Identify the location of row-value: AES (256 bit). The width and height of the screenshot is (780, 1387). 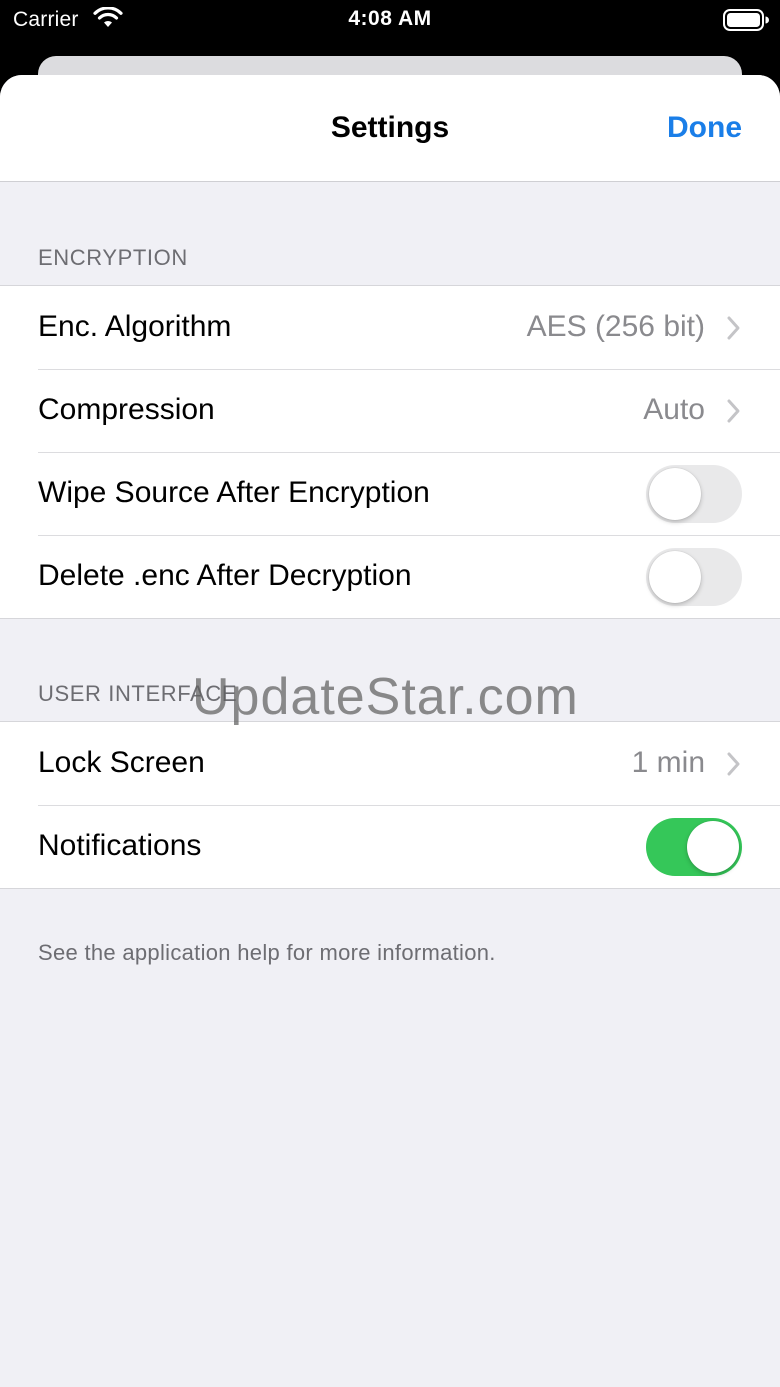
(615, 326).